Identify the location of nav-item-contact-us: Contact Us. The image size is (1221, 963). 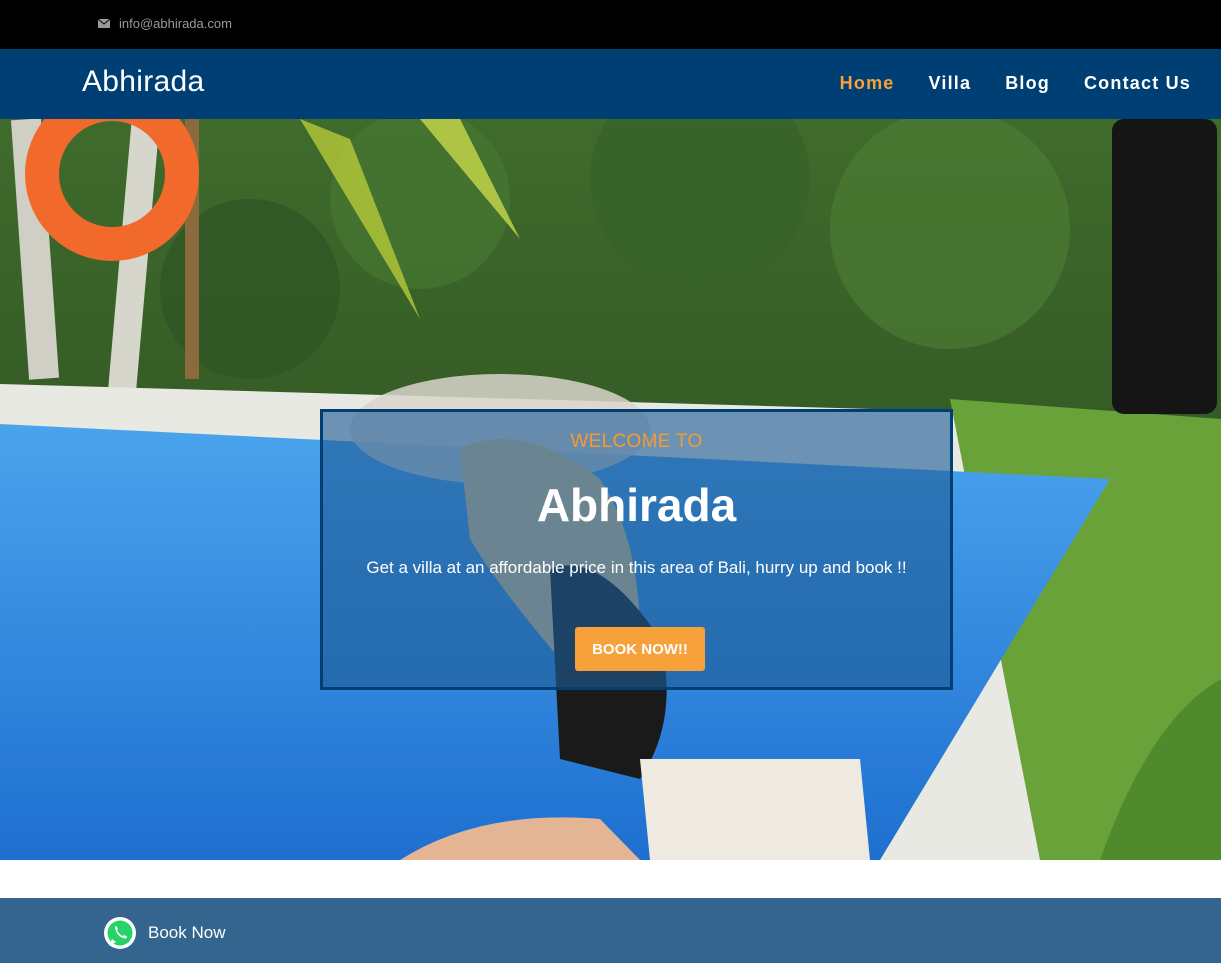
(1137, 83).